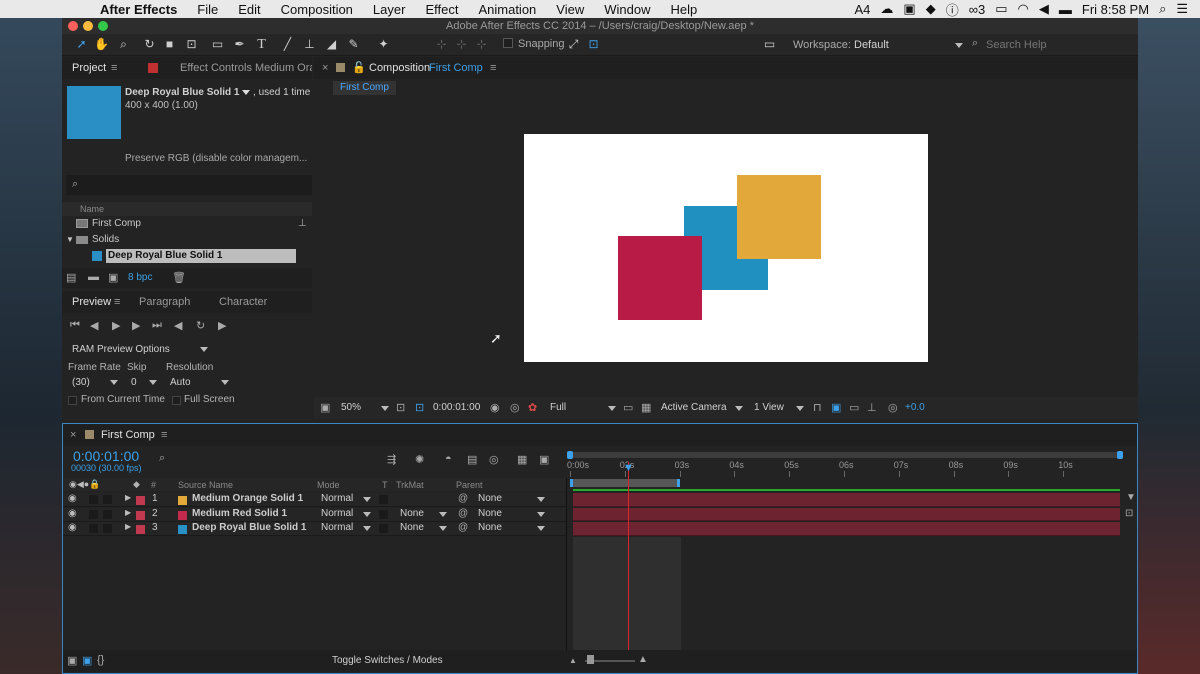 This screenshot has height=674, width=1200. Describe the element at coordinates (886, 9) in the screenshot. I see `cloud-icon: ☁` at that location.